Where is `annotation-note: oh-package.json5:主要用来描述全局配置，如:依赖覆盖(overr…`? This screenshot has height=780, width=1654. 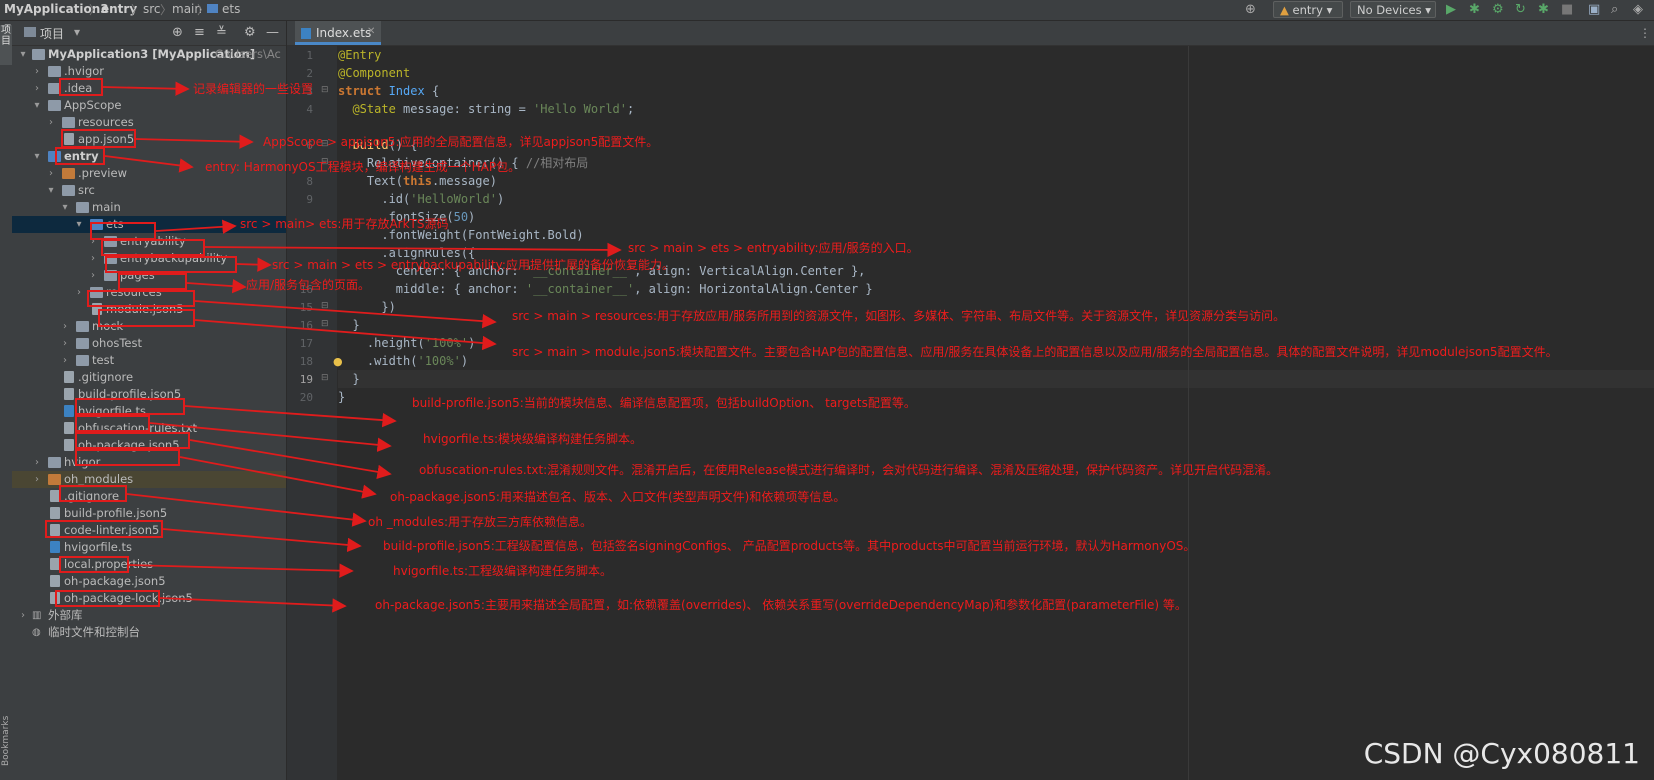 annotation-note: oh-package.json5:主要用来描述全局配置，如:依赖覆盖(overr… is located at coordinates (781, 605).